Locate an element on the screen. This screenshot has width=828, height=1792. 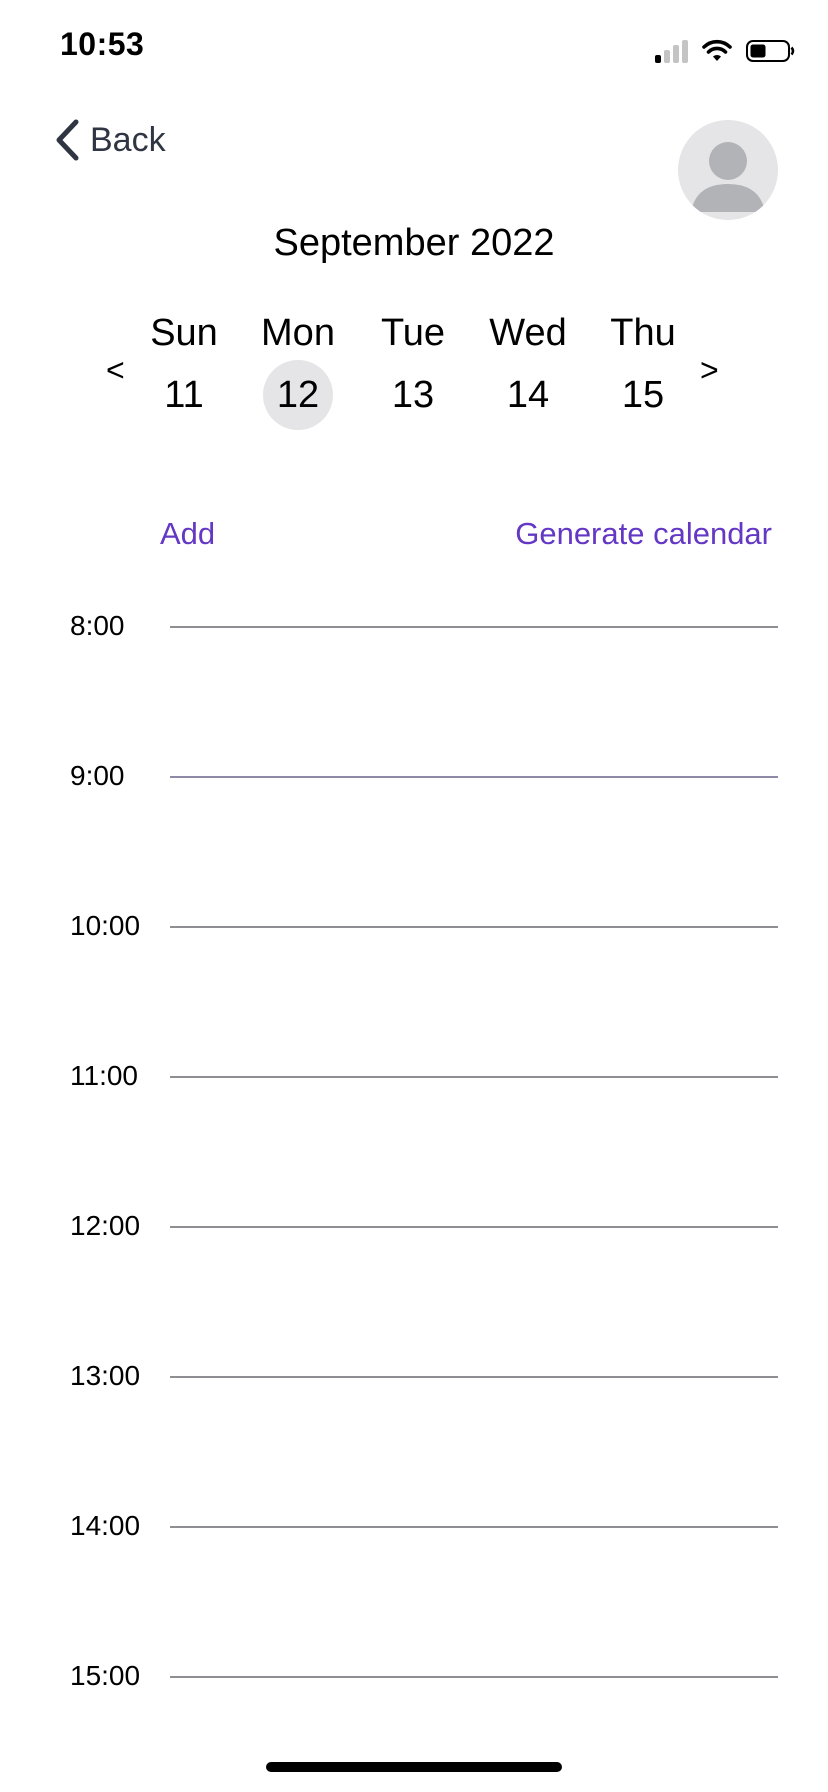
status-icons is located at coordinates (725, 51).